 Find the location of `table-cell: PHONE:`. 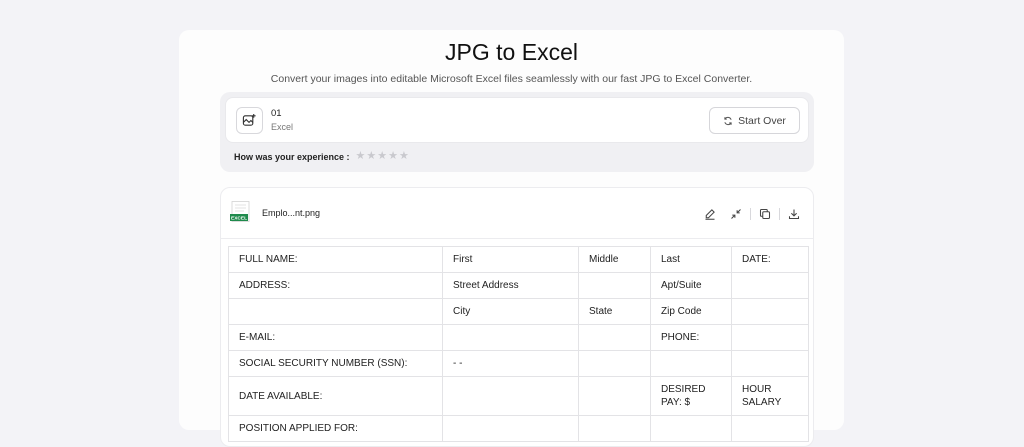

table-cell: PHONE: is located at coordinates (691, 337).